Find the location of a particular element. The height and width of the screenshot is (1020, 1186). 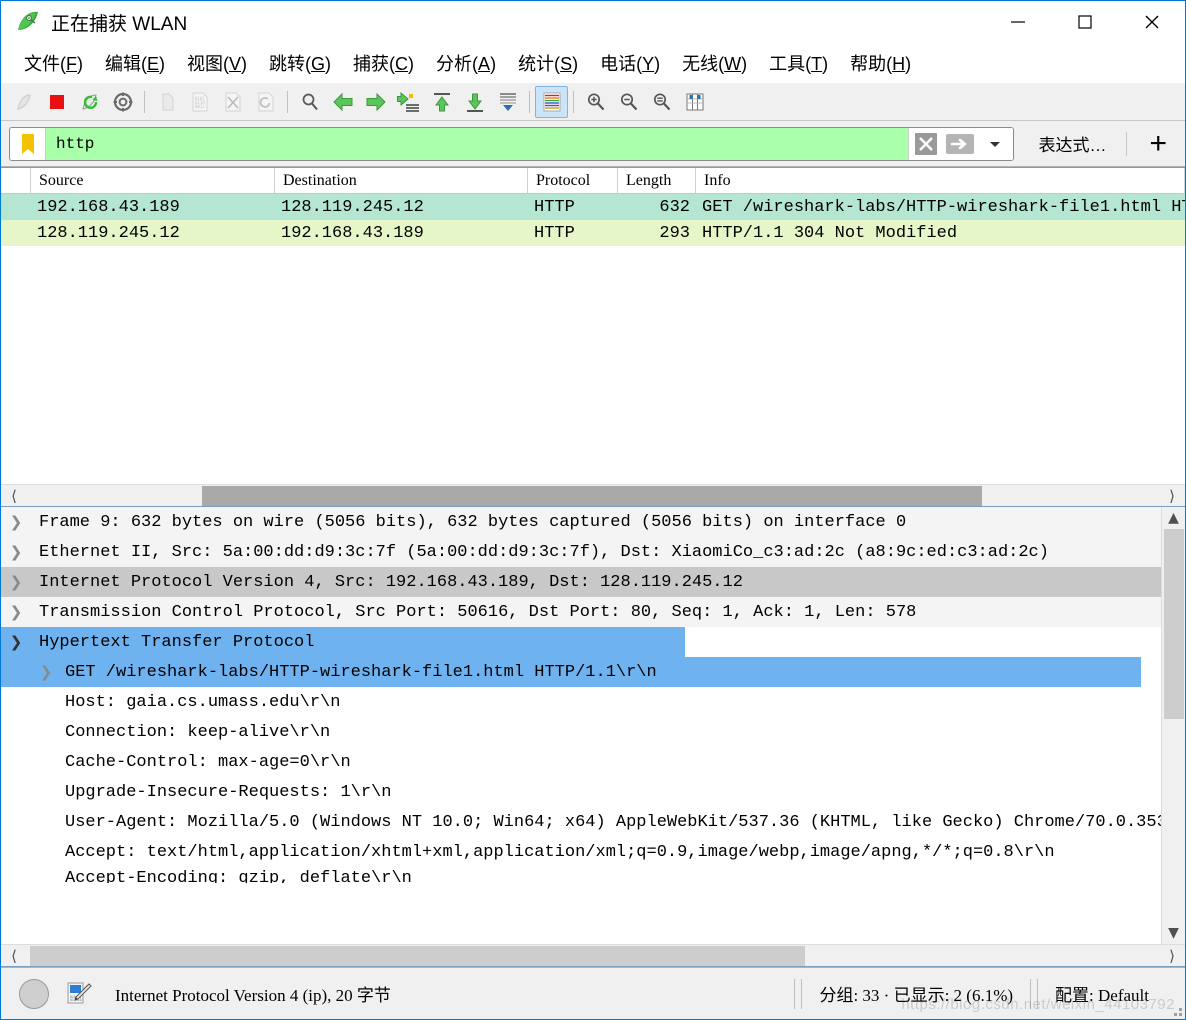

column-header-protocol: Protocol is located at coordinates (573, 180).